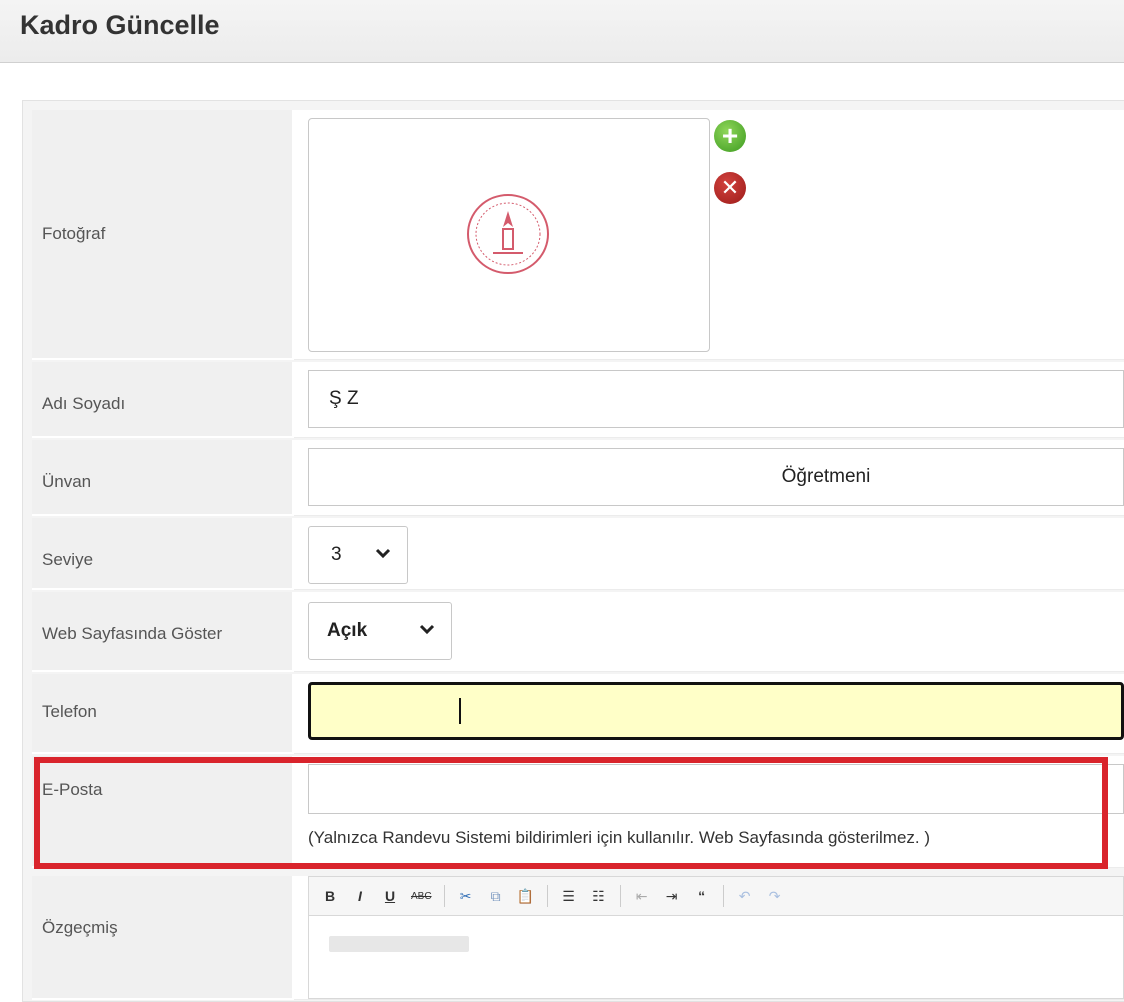 This screenshot has height=1002, width=1124. What do you see at coordinates (358, 555) in the screenshot?
I see `level-select: 3` at bounding box center [358, 555].